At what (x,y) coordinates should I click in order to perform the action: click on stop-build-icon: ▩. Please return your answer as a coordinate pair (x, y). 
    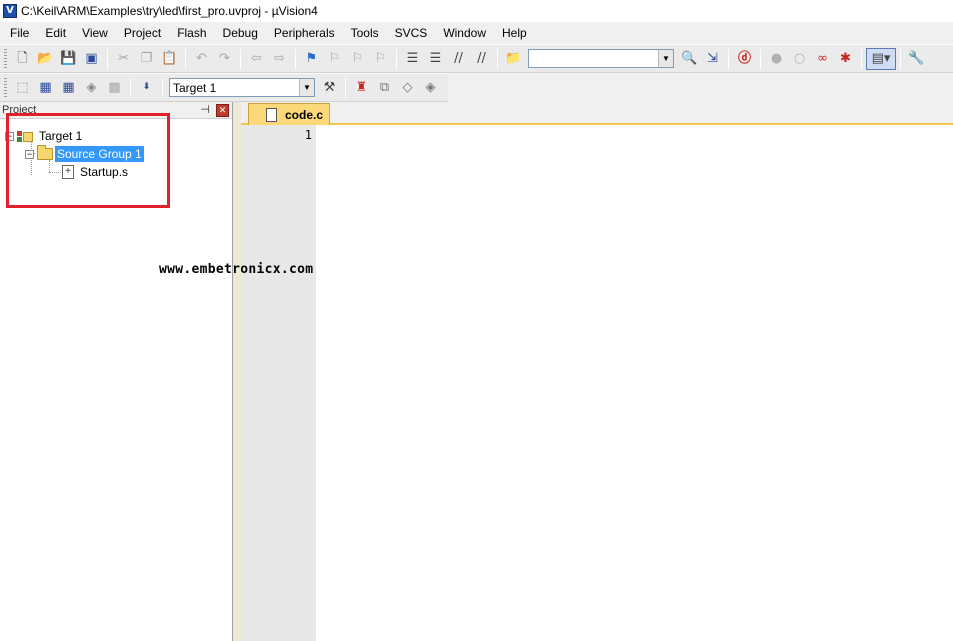
    Looking at the image, I should click on (114, 88).